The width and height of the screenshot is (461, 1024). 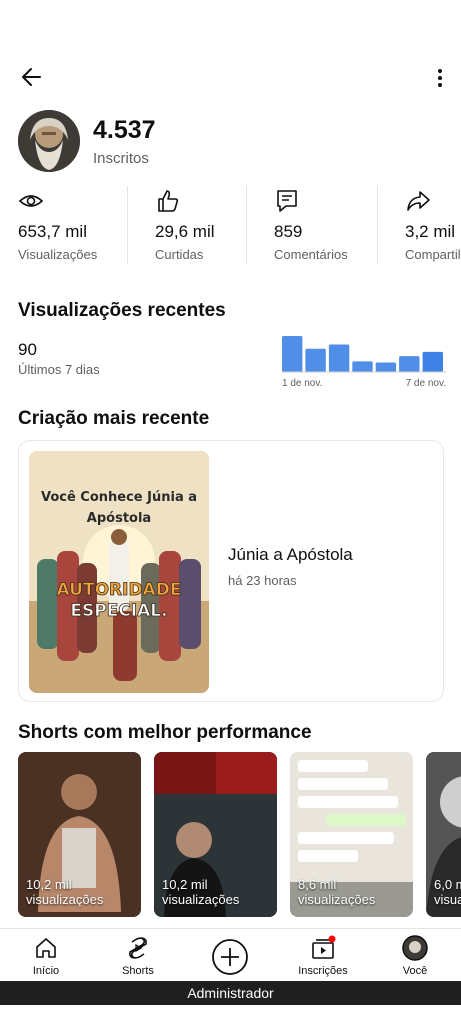 I want to click on chart-end-label: 7 de nov., so click(x=426, y=383).